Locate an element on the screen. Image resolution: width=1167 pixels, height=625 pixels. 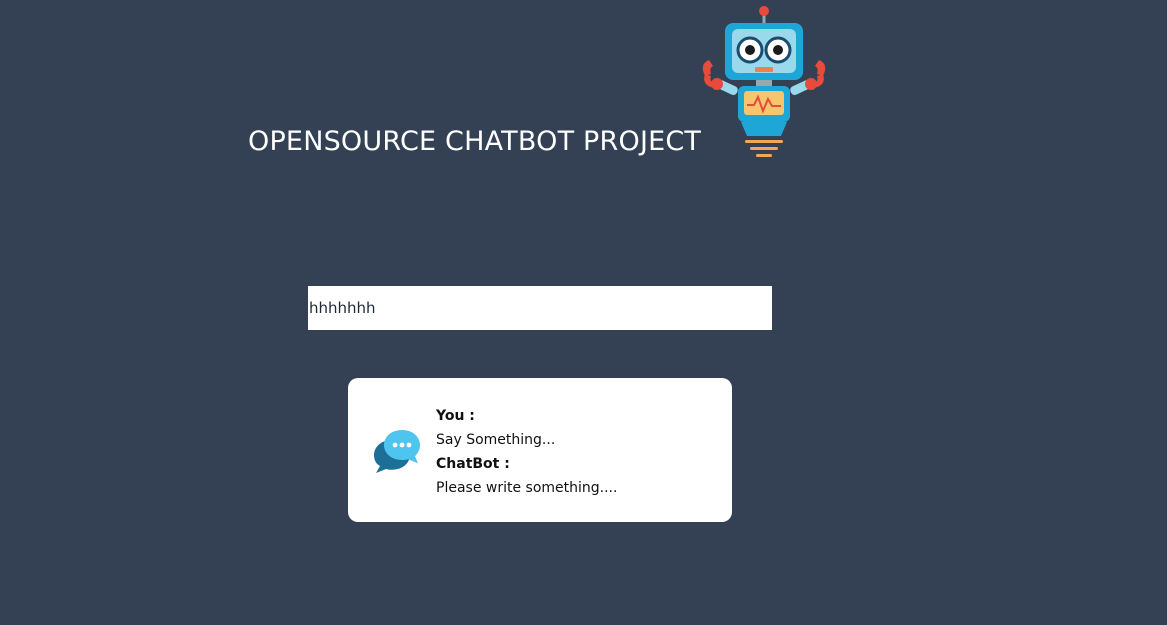
chat-bubbles-icon is located at coordinates (397, 451).